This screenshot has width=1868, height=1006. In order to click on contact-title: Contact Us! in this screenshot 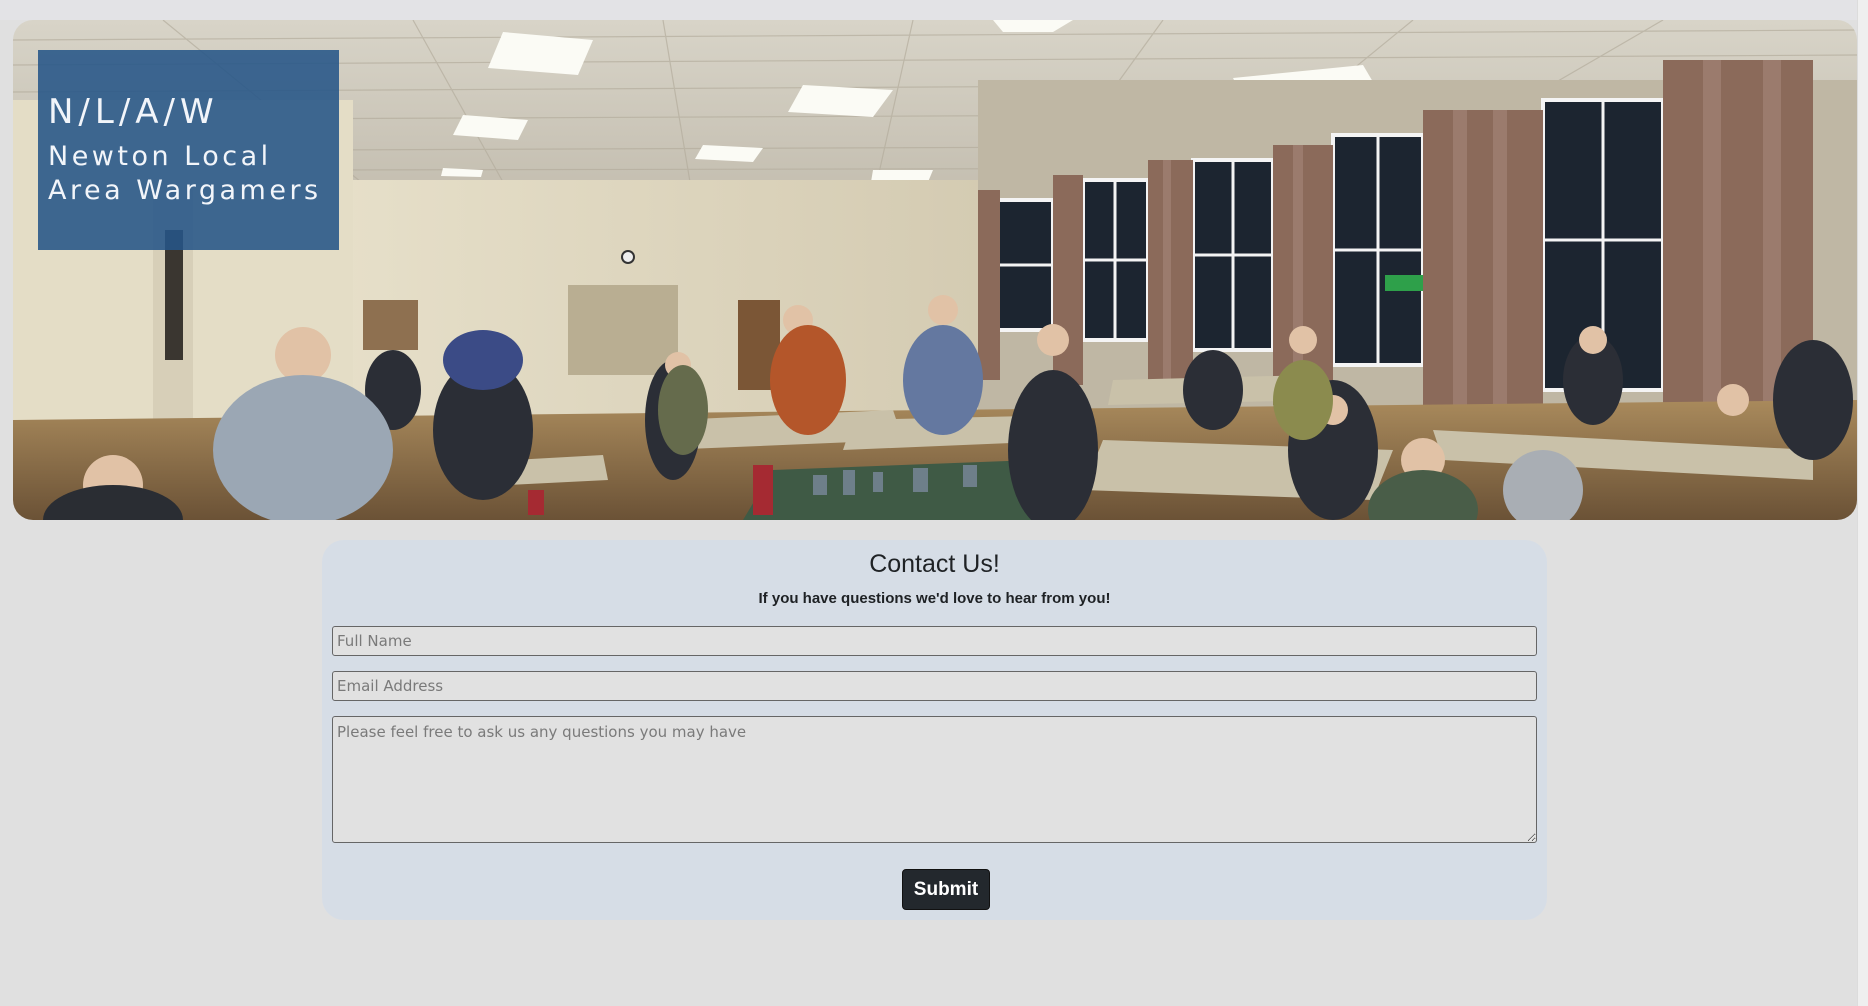, I will do `click(934, 564)`.